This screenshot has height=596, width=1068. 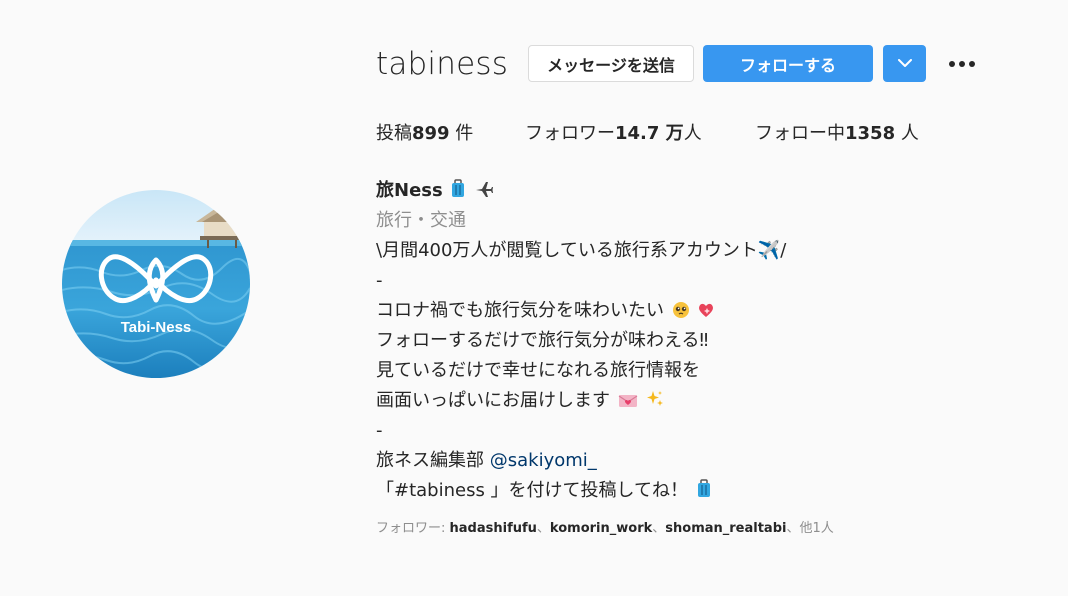 I want to click on follow-button: フォローする, so click(x=788, y=63).